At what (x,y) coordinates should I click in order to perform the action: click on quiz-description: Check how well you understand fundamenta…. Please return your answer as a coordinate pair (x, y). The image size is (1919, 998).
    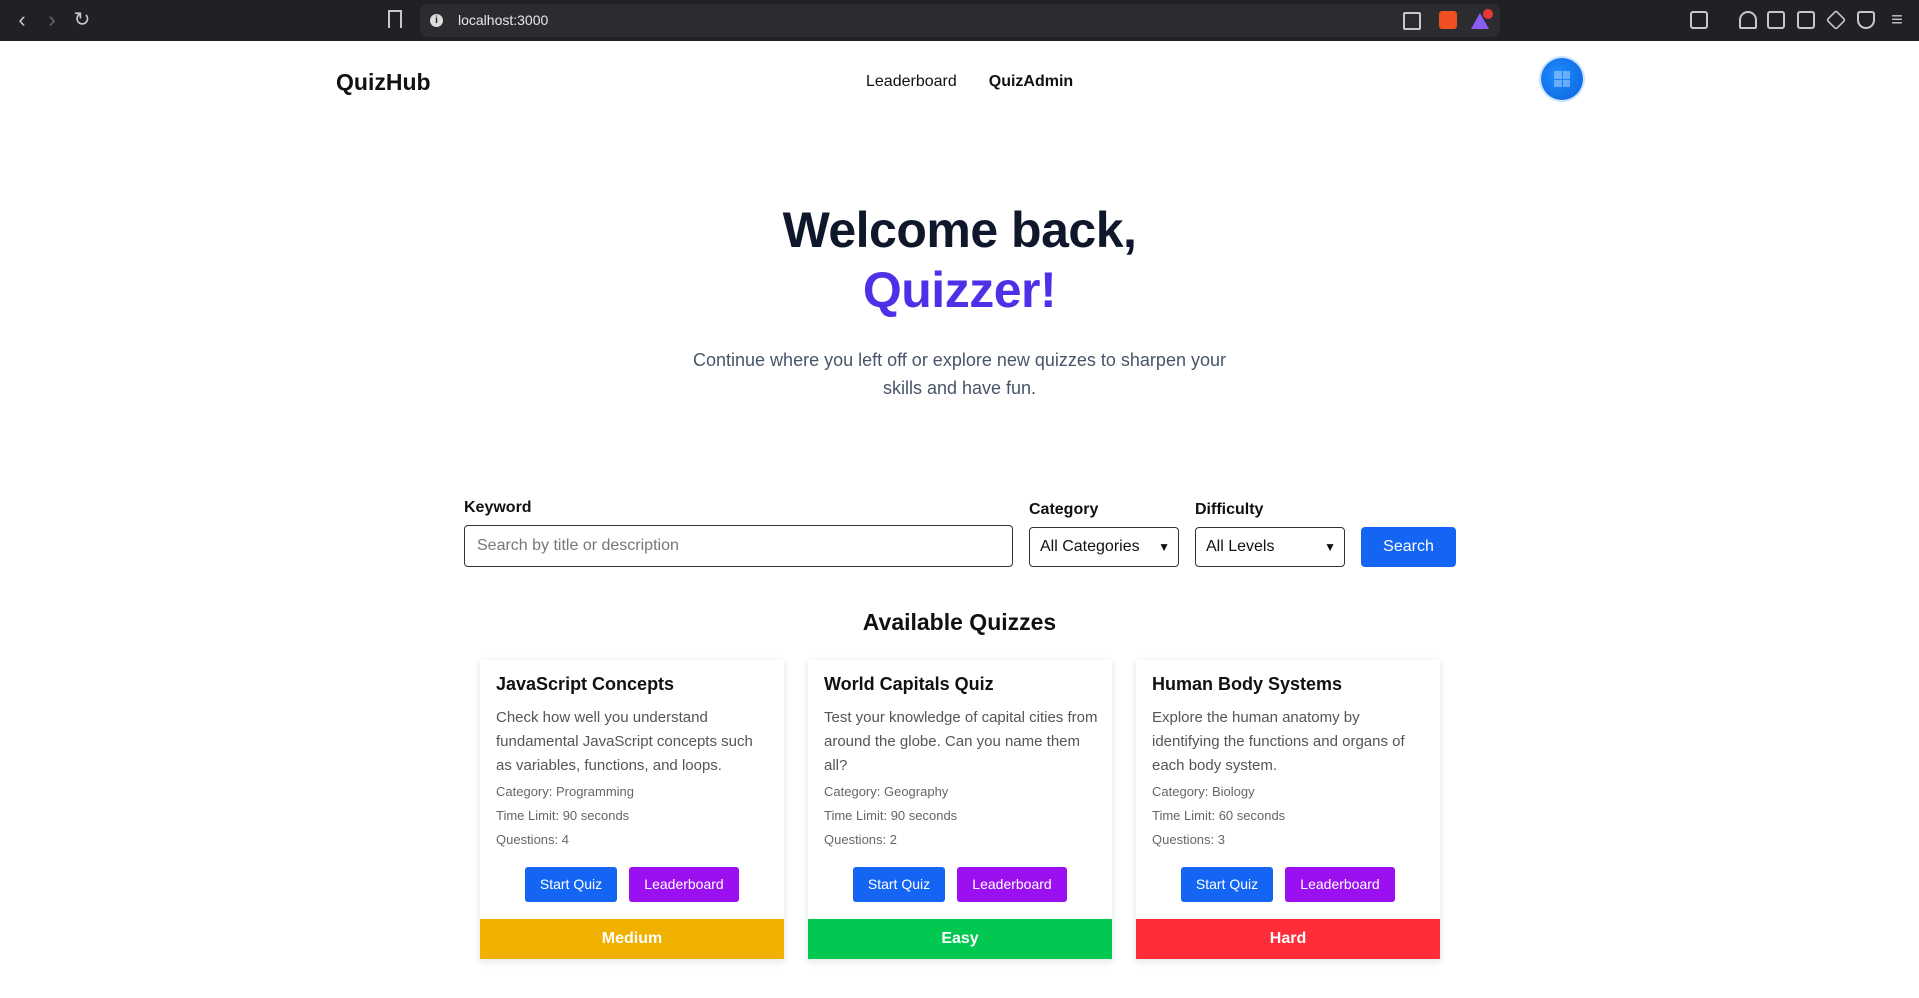
    Looking at the image, I should click on (624, 741).